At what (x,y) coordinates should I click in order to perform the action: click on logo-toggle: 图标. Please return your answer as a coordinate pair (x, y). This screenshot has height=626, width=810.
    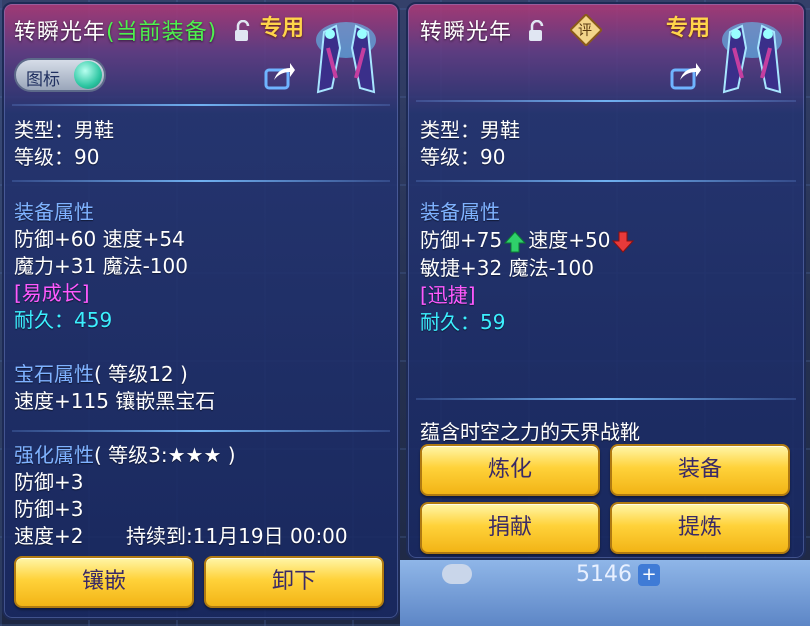
    Looking at the image, I should click on (60, 75).